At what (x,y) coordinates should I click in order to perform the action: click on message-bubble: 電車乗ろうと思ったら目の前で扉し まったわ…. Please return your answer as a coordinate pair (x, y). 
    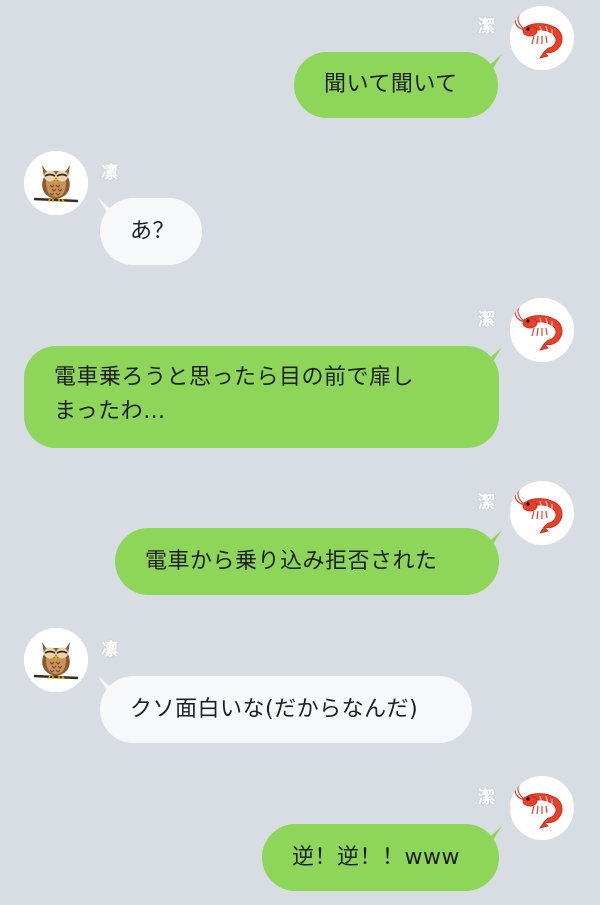
    Looking at the image, I should click on (261, 397).